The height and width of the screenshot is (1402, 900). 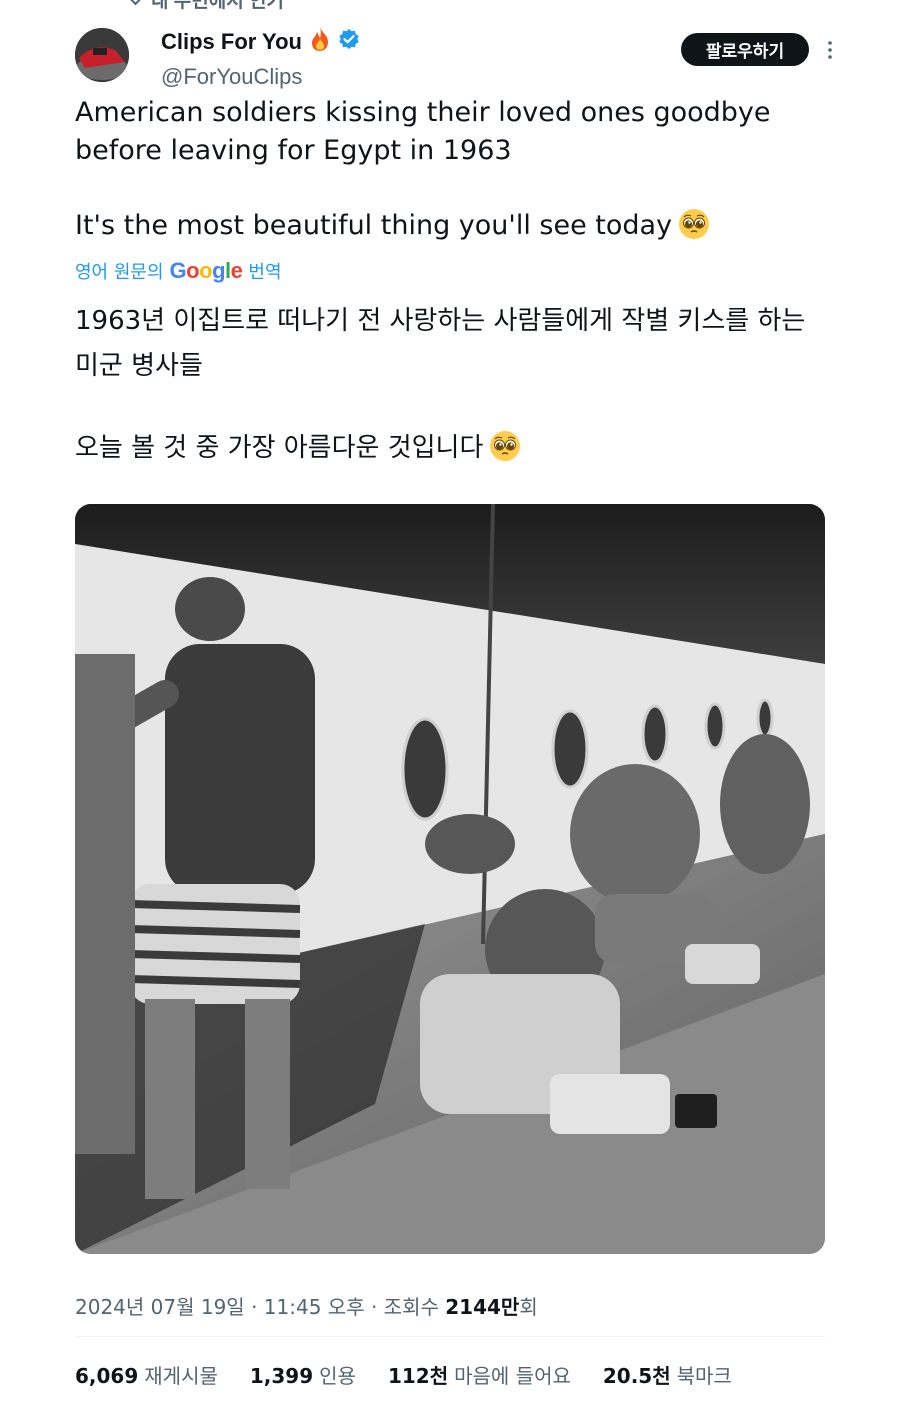 What do you see at coordinates (260, 58) in the screenshot?
I see `author-info: Clips For You @ForYouClips` at bounding box center [260, 58].